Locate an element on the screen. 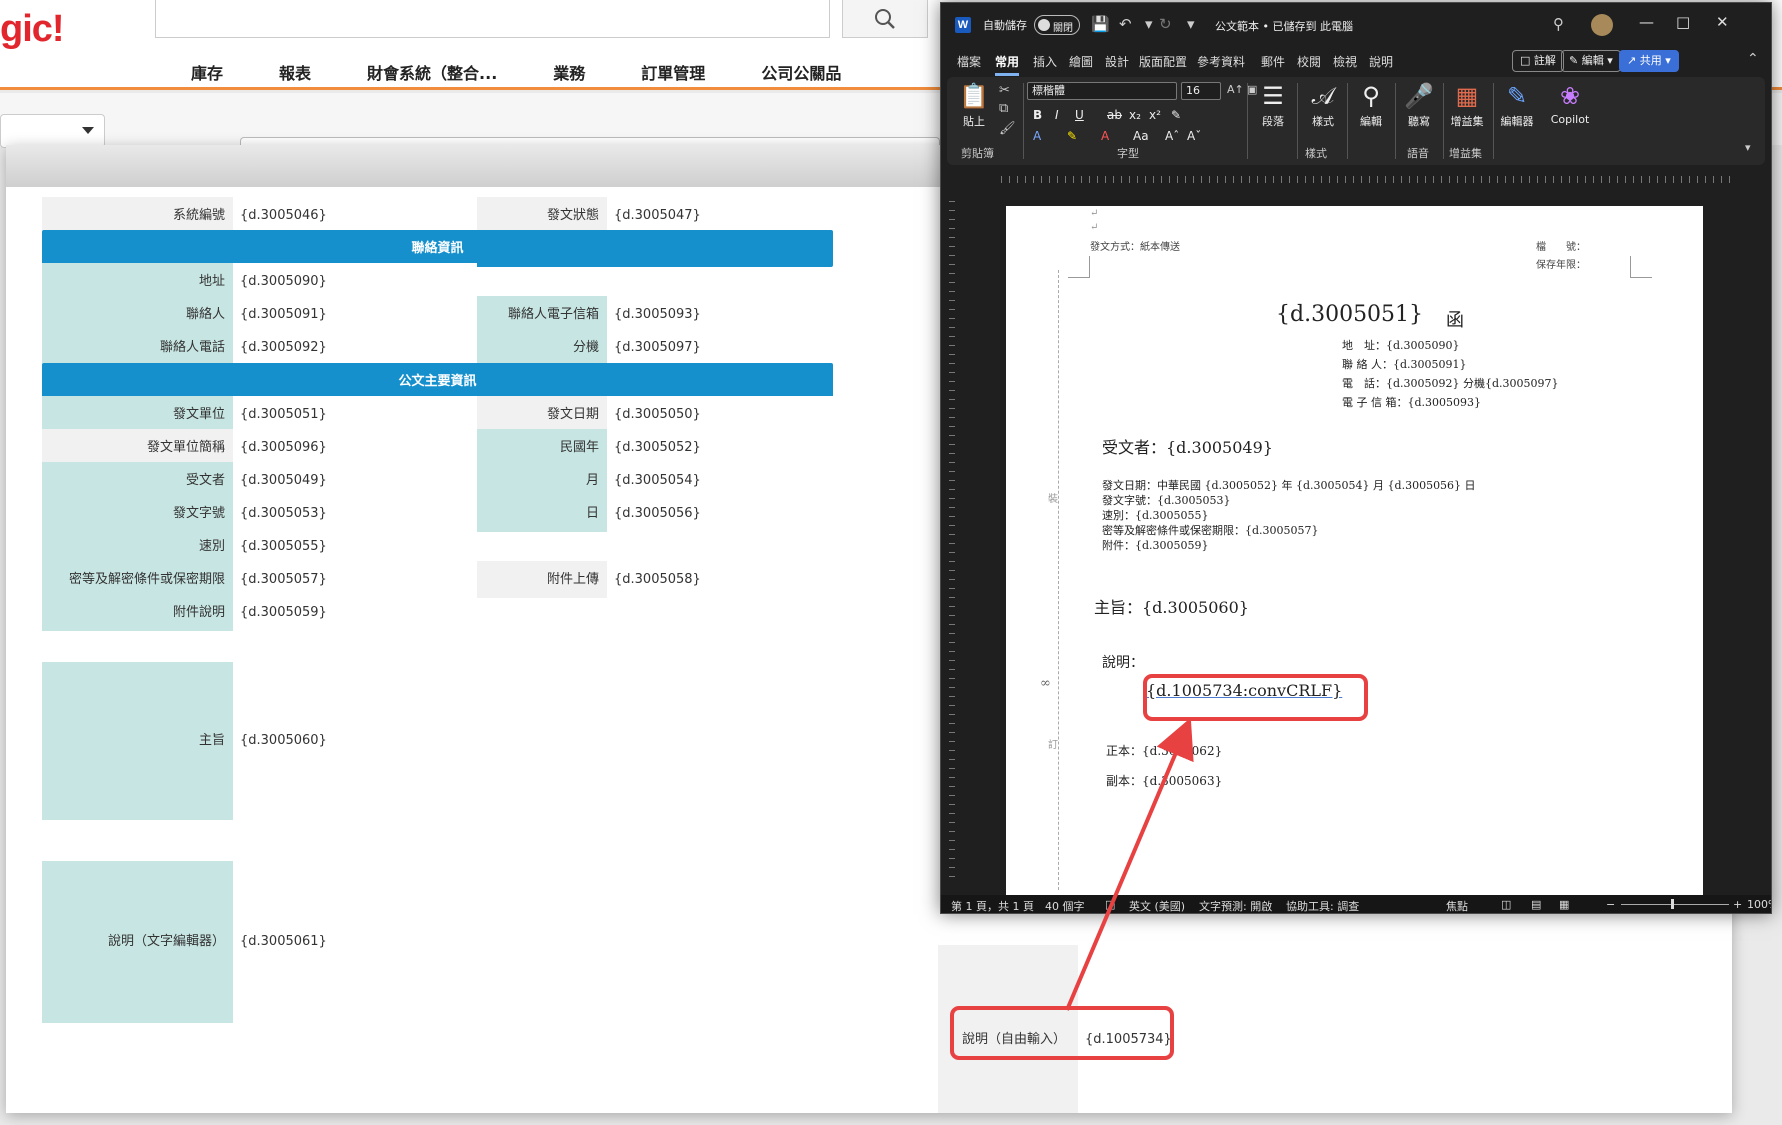 This screenshot has height=1125, width=1782. arrow-line is located at coordinates (1129, 864).